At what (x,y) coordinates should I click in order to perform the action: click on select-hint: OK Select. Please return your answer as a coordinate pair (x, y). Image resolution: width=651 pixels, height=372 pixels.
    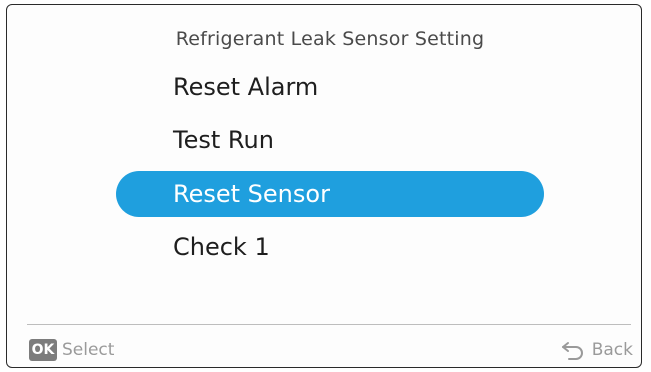
    Looking at the image, I should click on (71, 350).